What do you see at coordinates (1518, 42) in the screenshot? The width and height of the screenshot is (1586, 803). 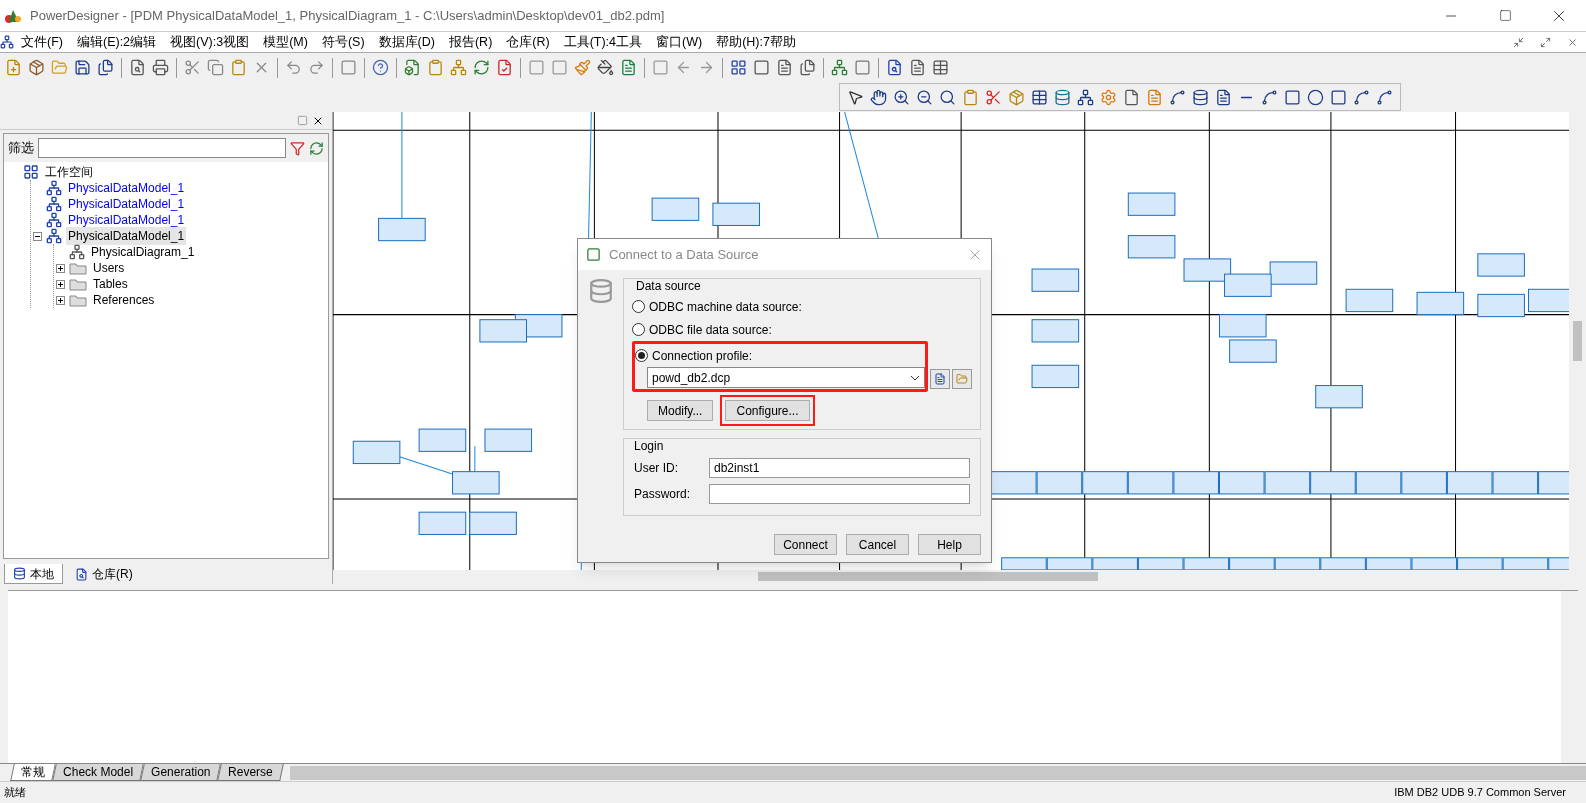 I see `child-minimize-icon` at bounding box center [1518, 42].